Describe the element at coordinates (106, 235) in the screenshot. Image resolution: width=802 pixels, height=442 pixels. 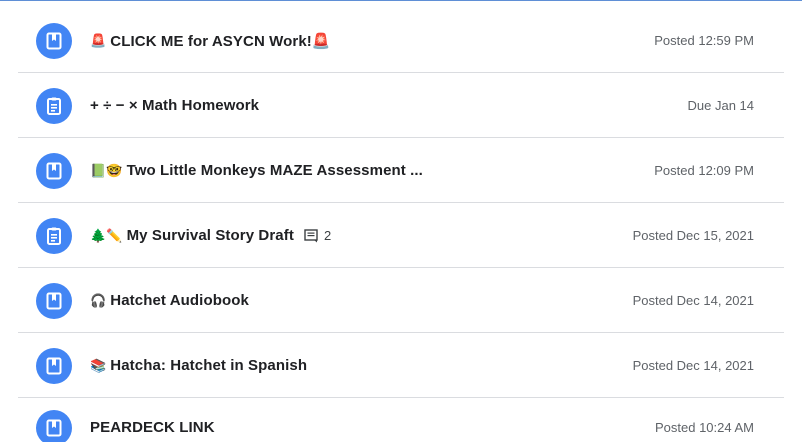
I see `item-emoji: 🌲✏️` at that location.